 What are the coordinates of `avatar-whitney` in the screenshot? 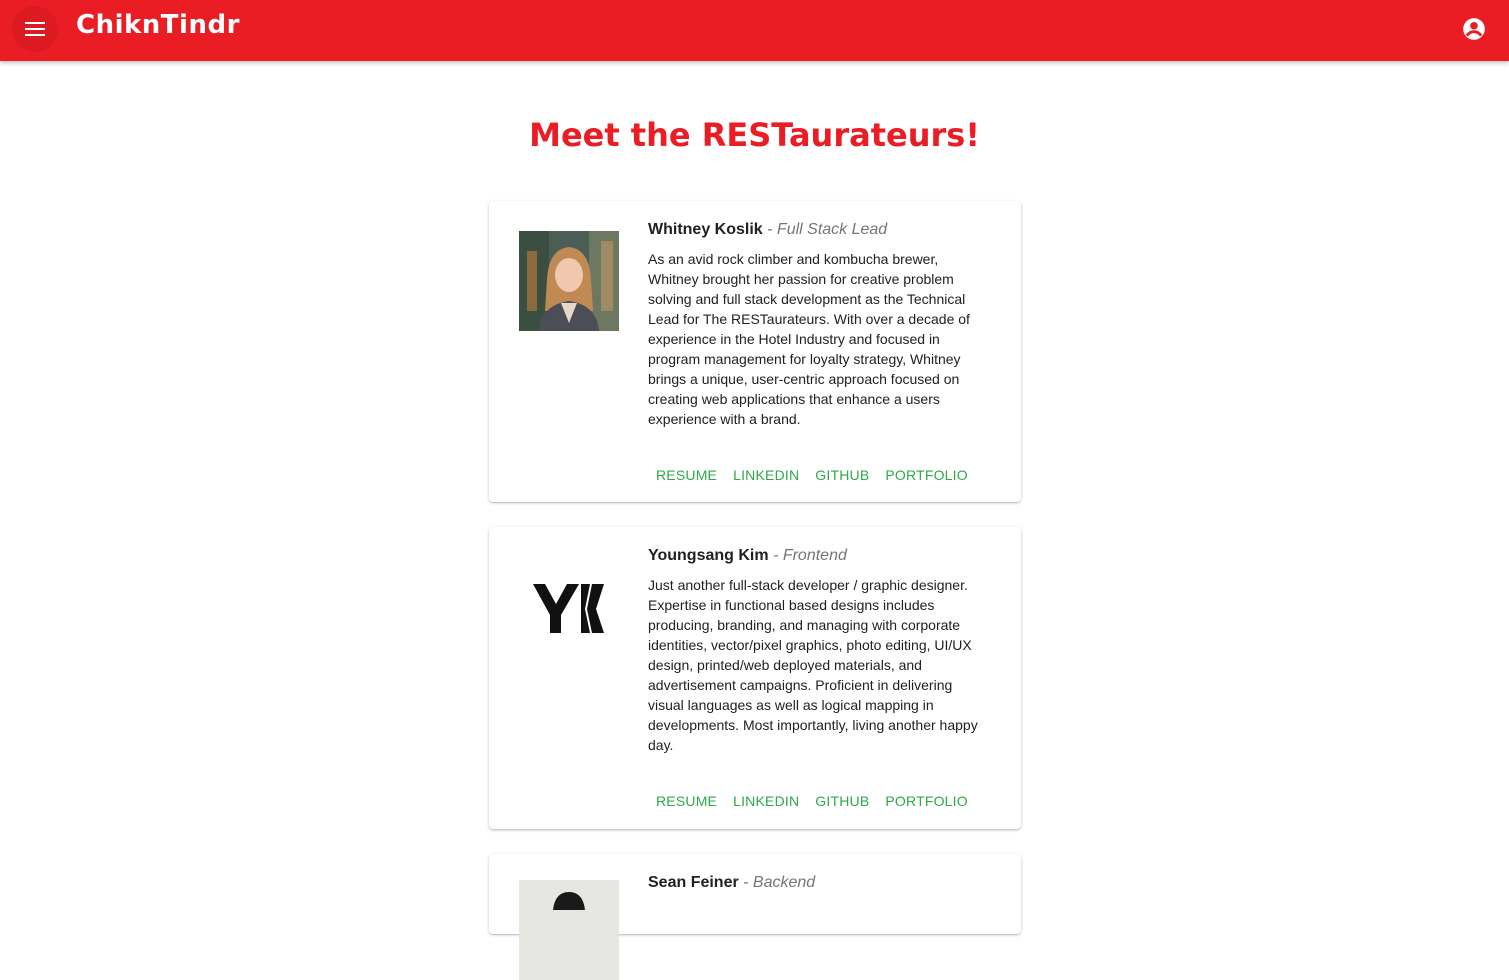 It's located at (569, 281).